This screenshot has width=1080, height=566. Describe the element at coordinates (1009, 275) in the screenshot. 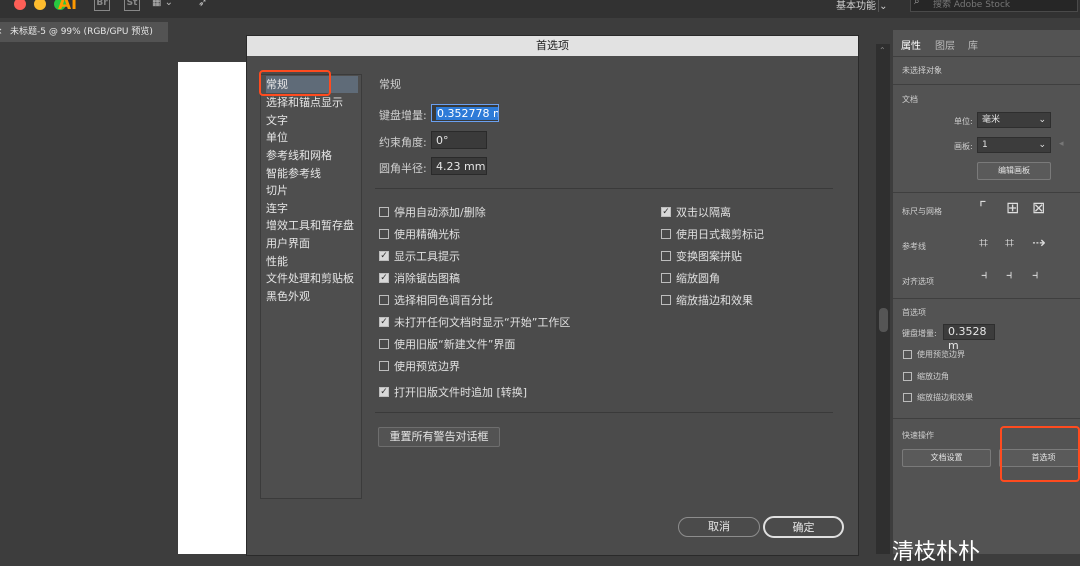

I see `align-to-key-object-icon: ⫞` at that location.